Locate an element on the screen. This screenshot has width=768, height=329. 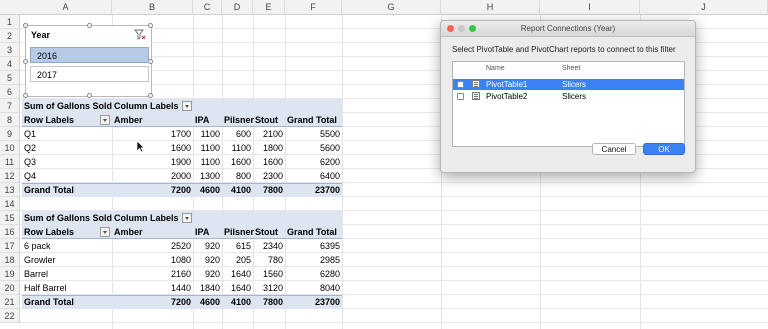
column-header-b: B is located at coordinates (152, 7).